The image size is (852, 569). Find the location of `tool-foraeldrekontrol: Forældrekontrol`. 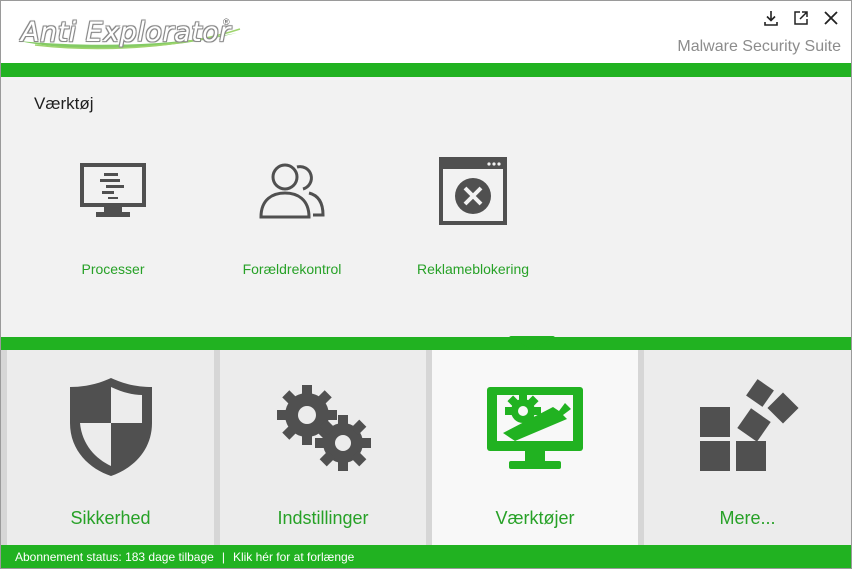

tool-foraeldrekontrol: Forældrekontrol is located at coordinates (292, 221).